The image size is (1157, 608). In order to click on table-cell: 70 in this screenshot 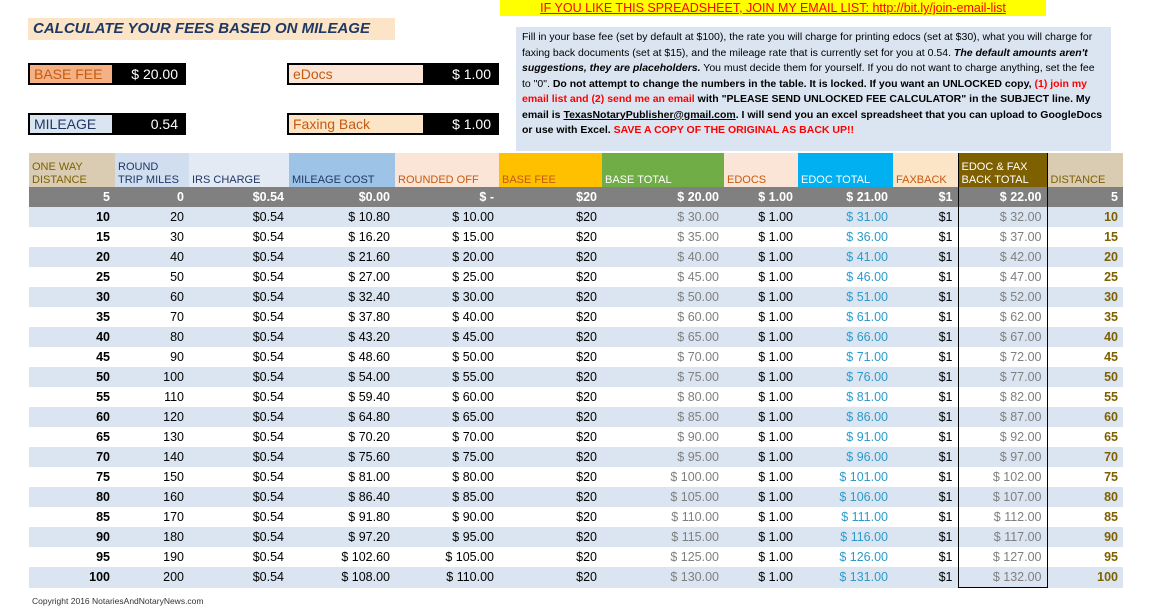, I will do `click(177, 317)`.